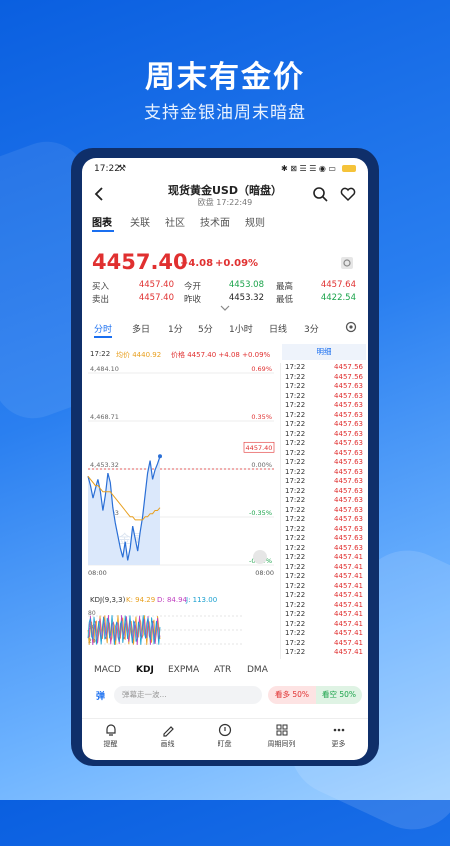 The width and height of the screenshot is (450, 846). What do you see at coordinates (183, 670) in the screenshot?
I see `indicator-expma: EXPMA` at bounding box center [183, 670].